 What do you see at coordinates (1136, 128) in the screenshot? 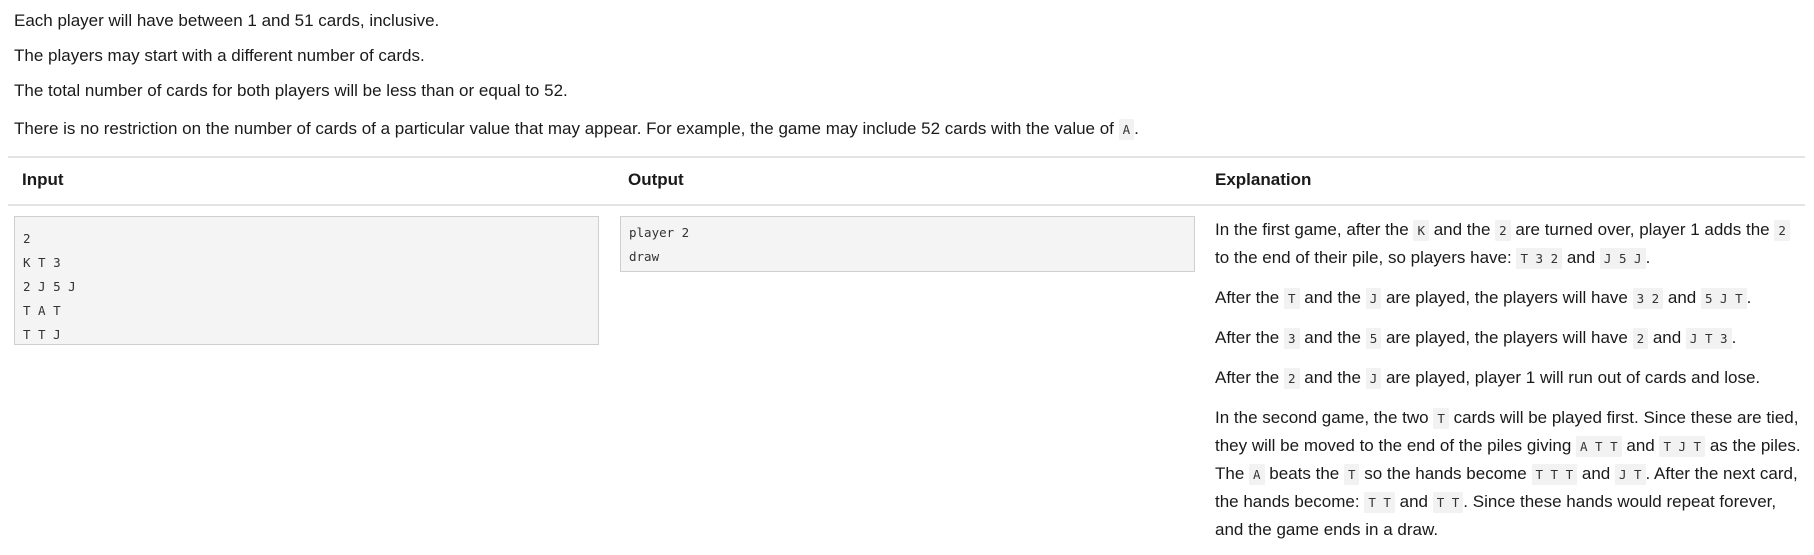
I see `restriction-end: .` at bounding box center [1136, 128].